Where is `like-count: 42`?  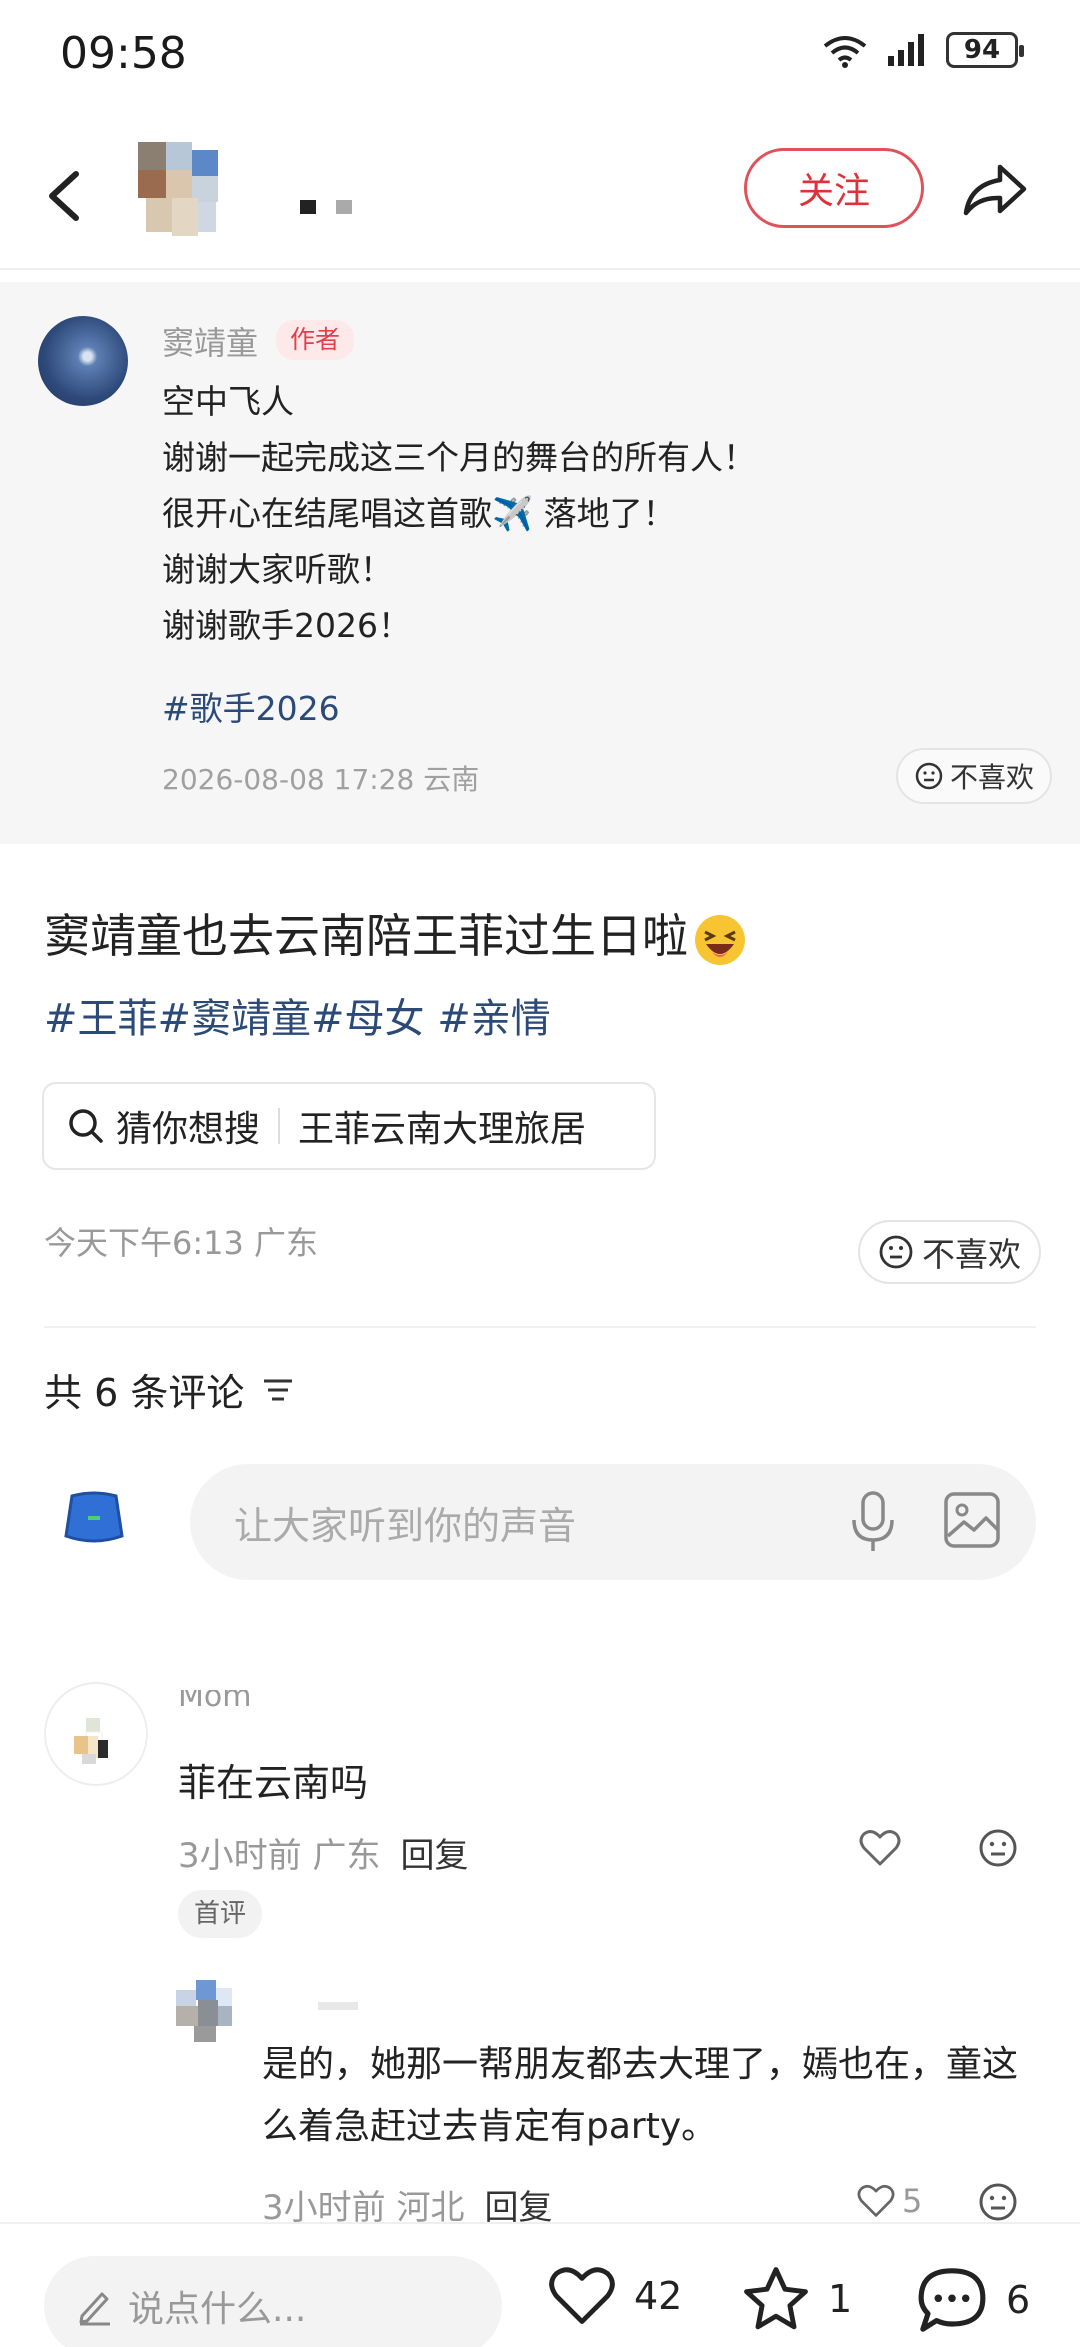 like-count: 42 is located at coordinates (658, 2296).